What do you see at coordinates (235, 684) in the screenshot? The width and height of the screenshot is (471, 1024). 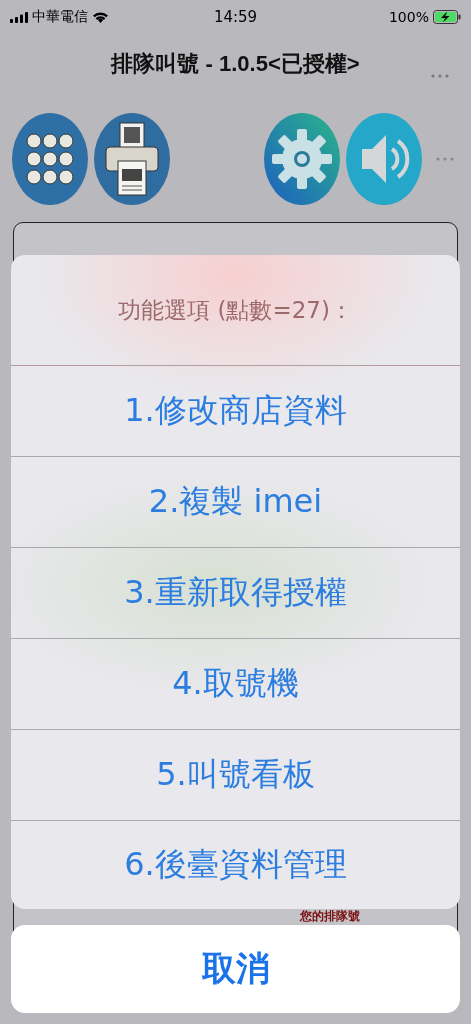 I see `menu-option: 4.取號機` at bounding box center [235, 684].